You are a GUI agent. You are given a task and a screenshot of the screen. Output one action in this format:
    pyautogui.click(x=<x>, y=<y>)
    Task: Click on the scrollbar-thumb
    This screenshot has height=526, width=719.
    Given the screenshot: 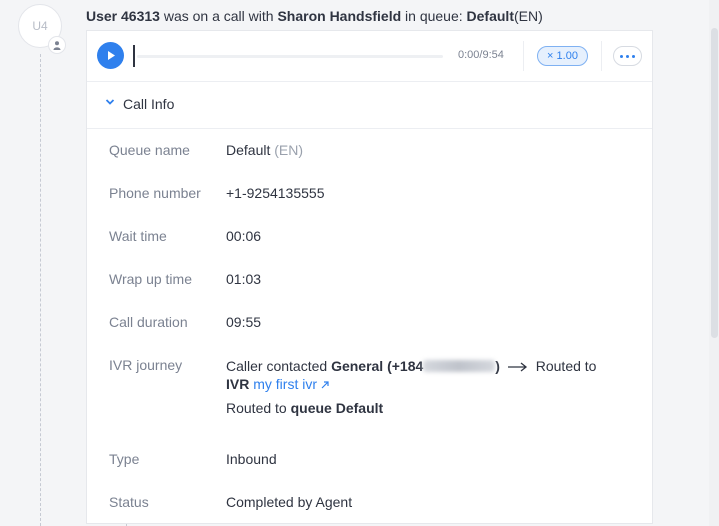 What is the action you would take?
    pyautogui.click(x=714, y=183)
    